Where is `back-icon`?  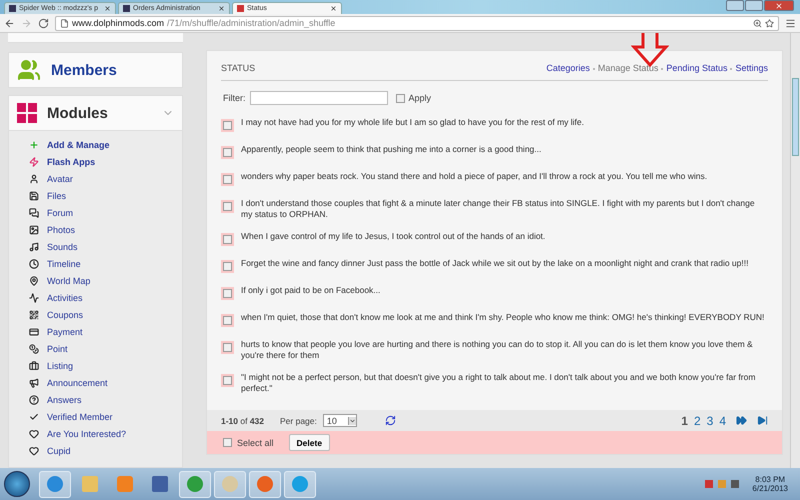
back-icon is located at coordinates (9, 23).